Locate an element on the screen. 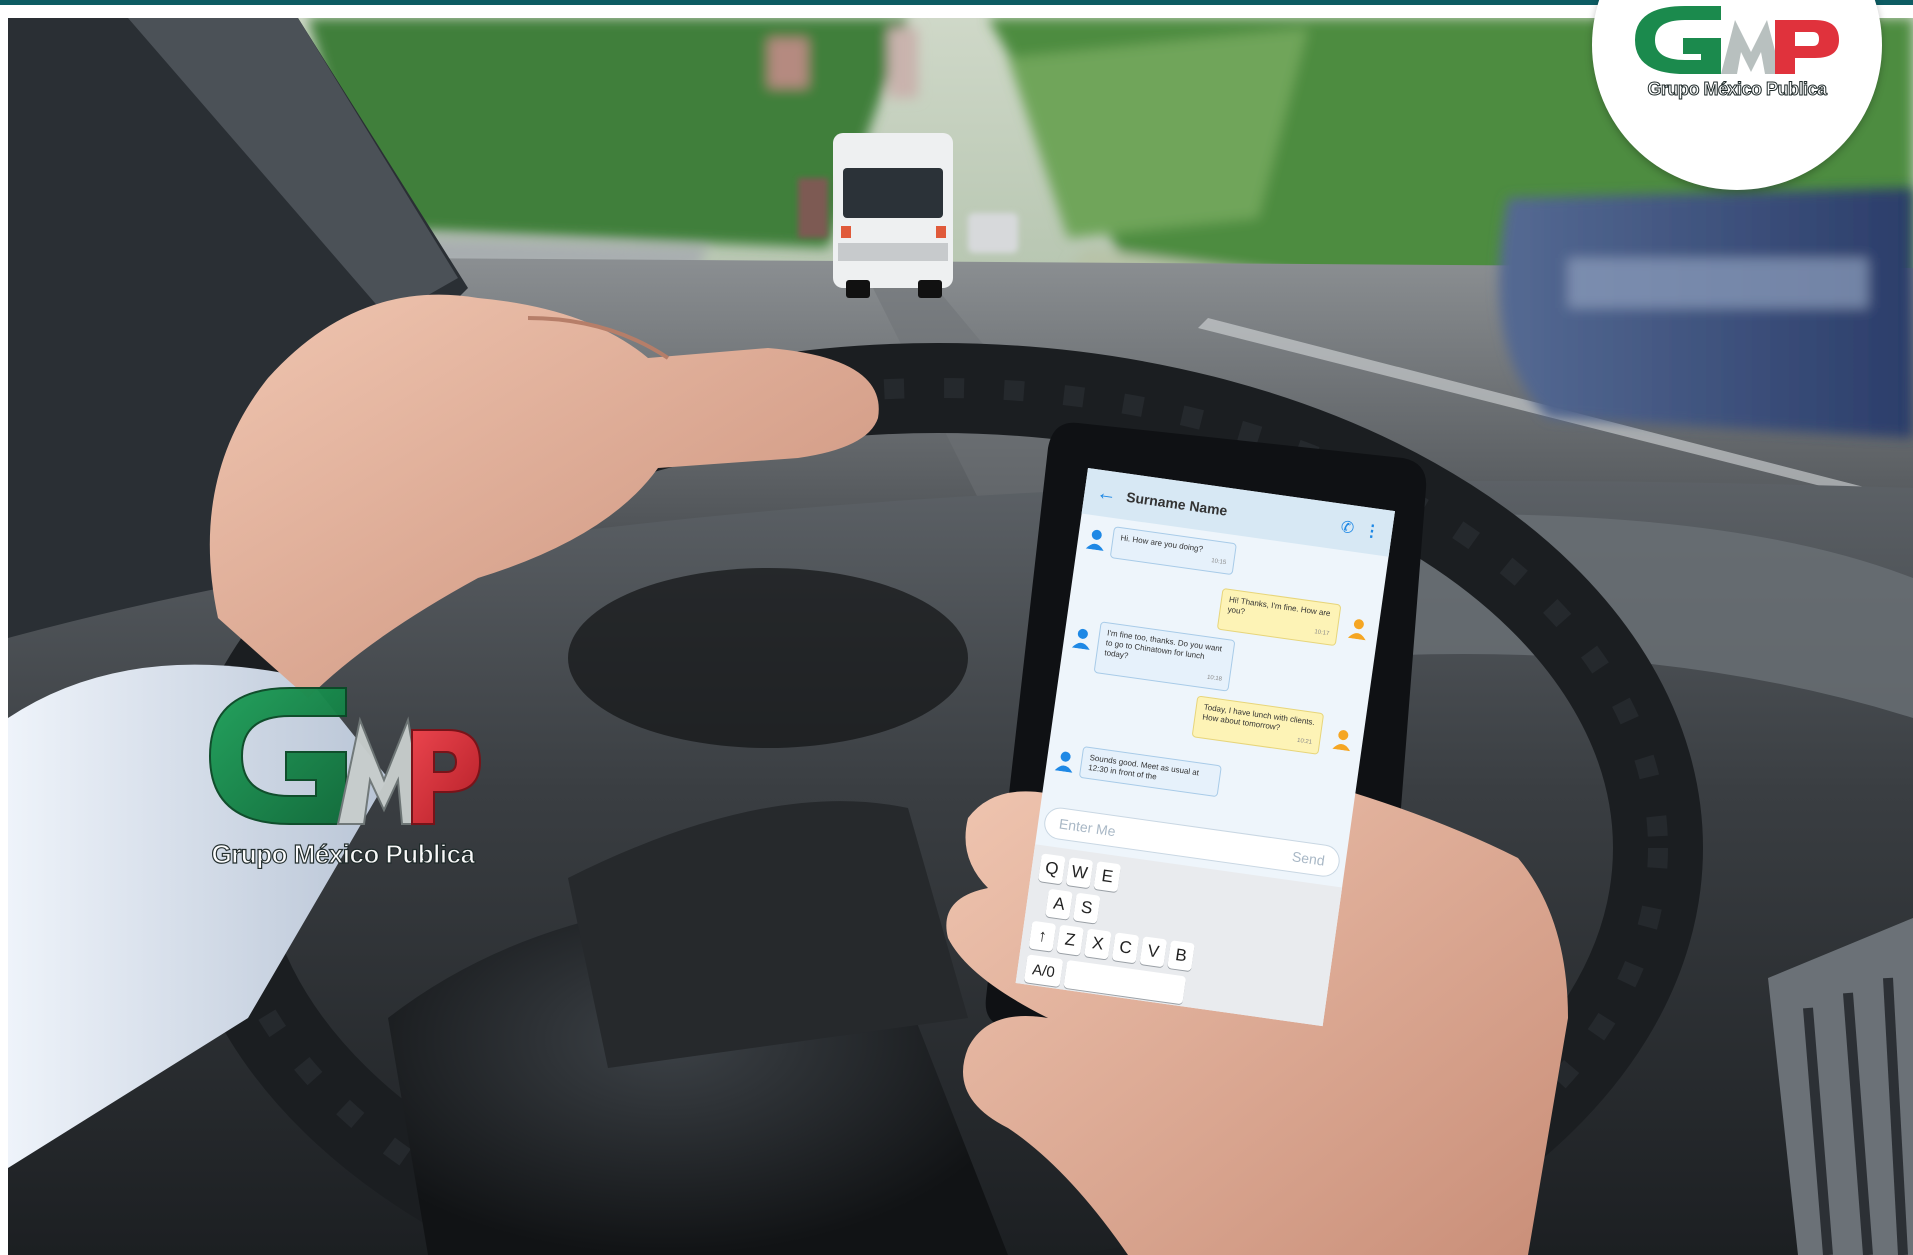 The image size is (1913, 1255). brand-logo-watermark: Grupo México Publica is located at coordinates (343, 775).